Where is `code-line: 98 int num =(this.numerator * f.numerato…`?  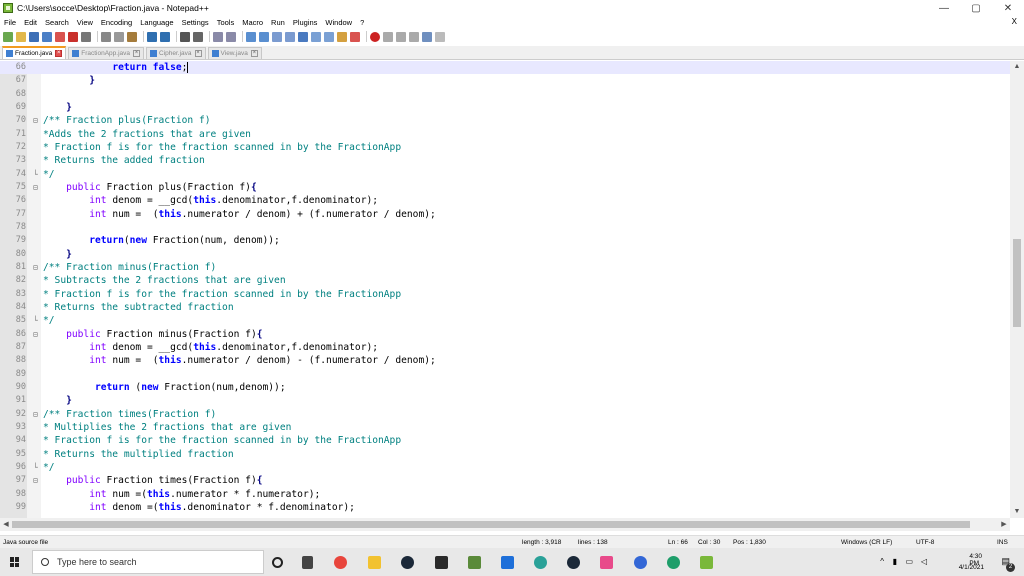 code-line: 98 int num =(this.numerator * f.numerato… is located at coordinates (505, 494).